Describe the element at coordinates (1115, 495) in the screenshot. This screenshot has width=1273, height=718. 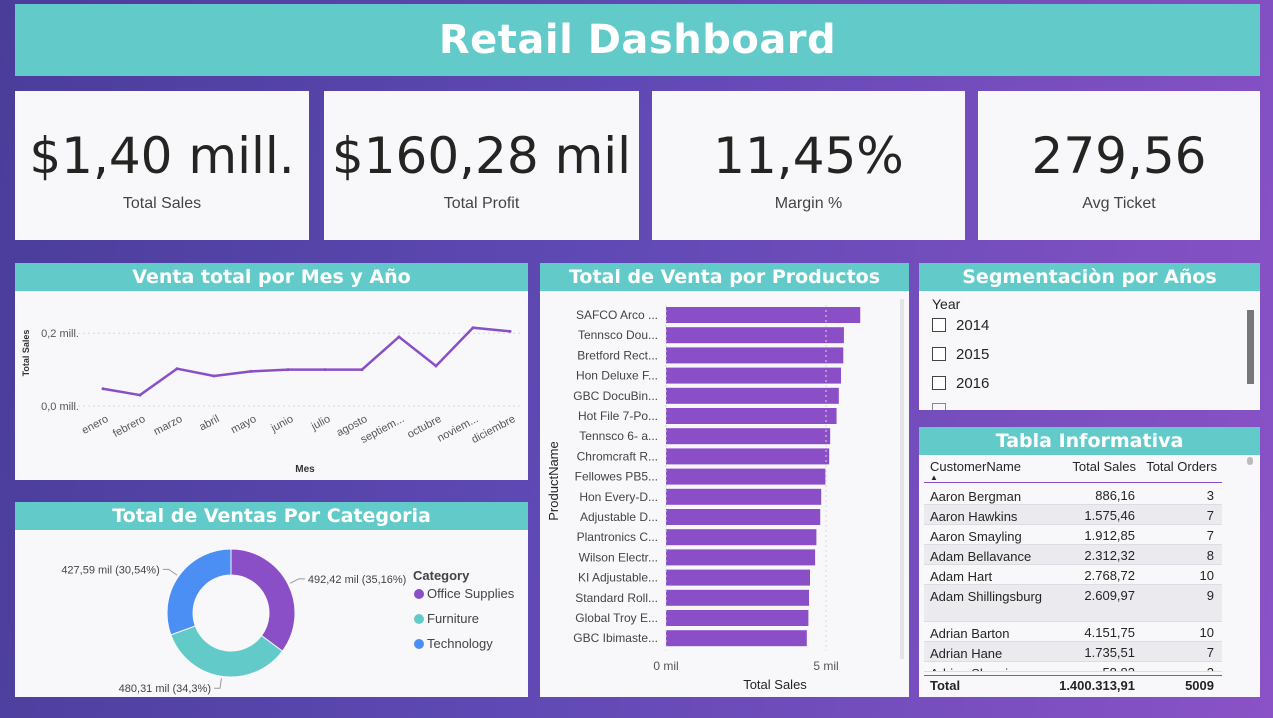
I see `sales-cell: 886,16` at that location.